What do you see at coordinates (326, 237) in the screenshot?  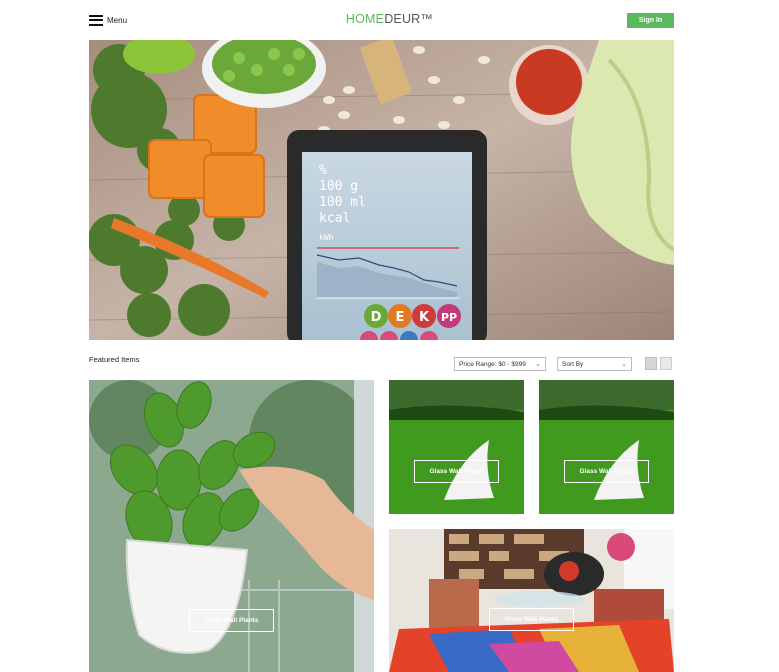 I see `tablet-chart-label: kWh` at bounding box center [326, 237].